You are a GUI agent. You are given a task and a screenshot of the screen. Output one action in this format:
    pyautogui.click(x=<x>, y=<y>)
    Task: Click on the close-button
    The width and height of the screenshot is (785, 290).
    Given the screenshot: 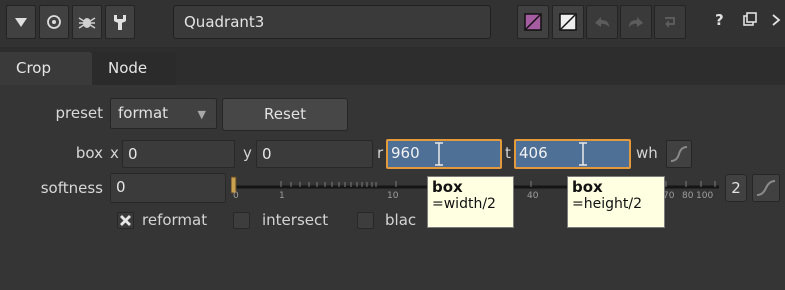 What is the action you would take?
    pyautogui.click(x=776, y=22)
    